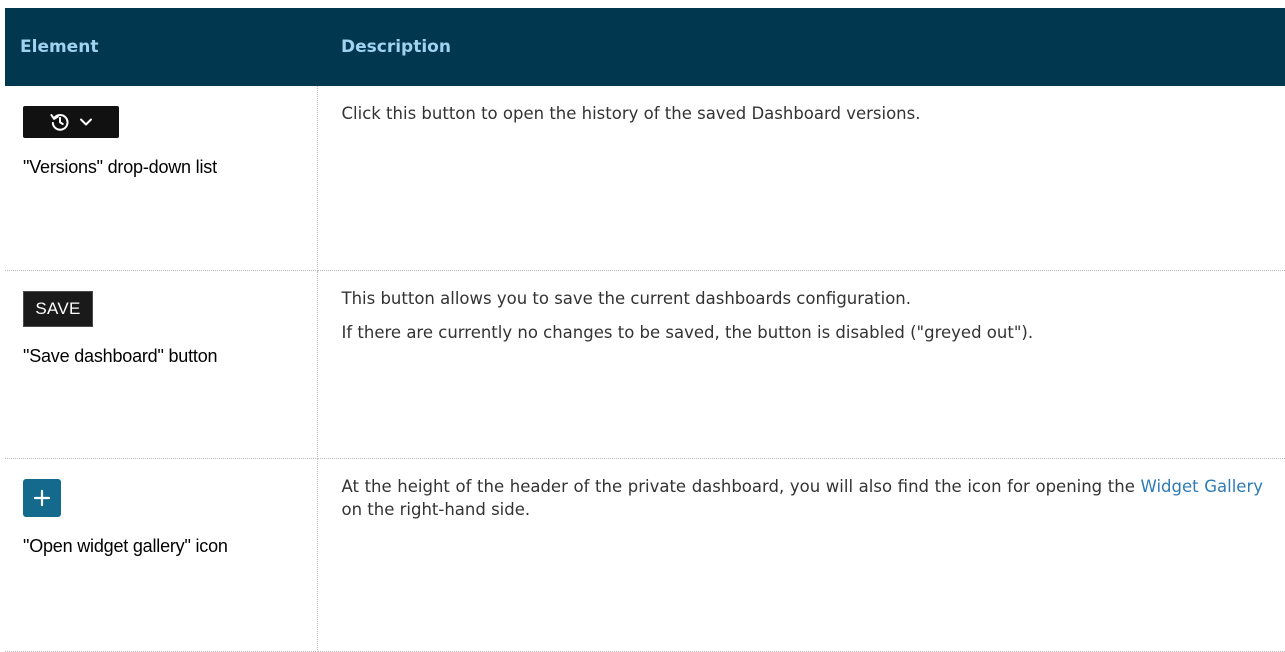 The height and width of the screenshot is (652, 1285). I want to click on element-cell: SAVE "Save dashboard" button, so click(161, 364).